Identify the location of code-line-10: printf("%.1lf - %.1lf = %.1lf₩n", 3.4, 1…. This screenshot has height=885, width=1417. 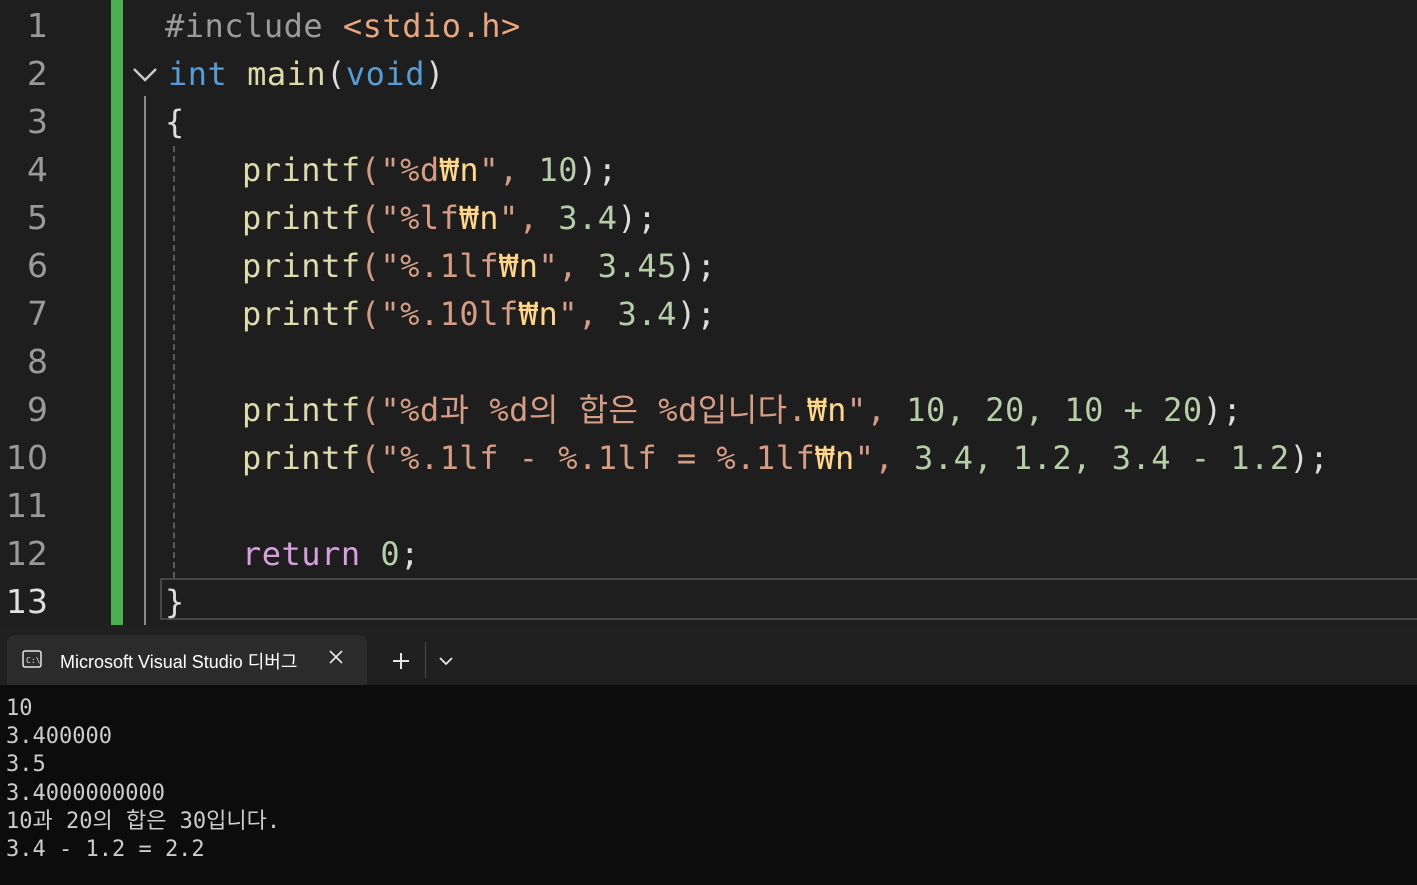
(785, 458).